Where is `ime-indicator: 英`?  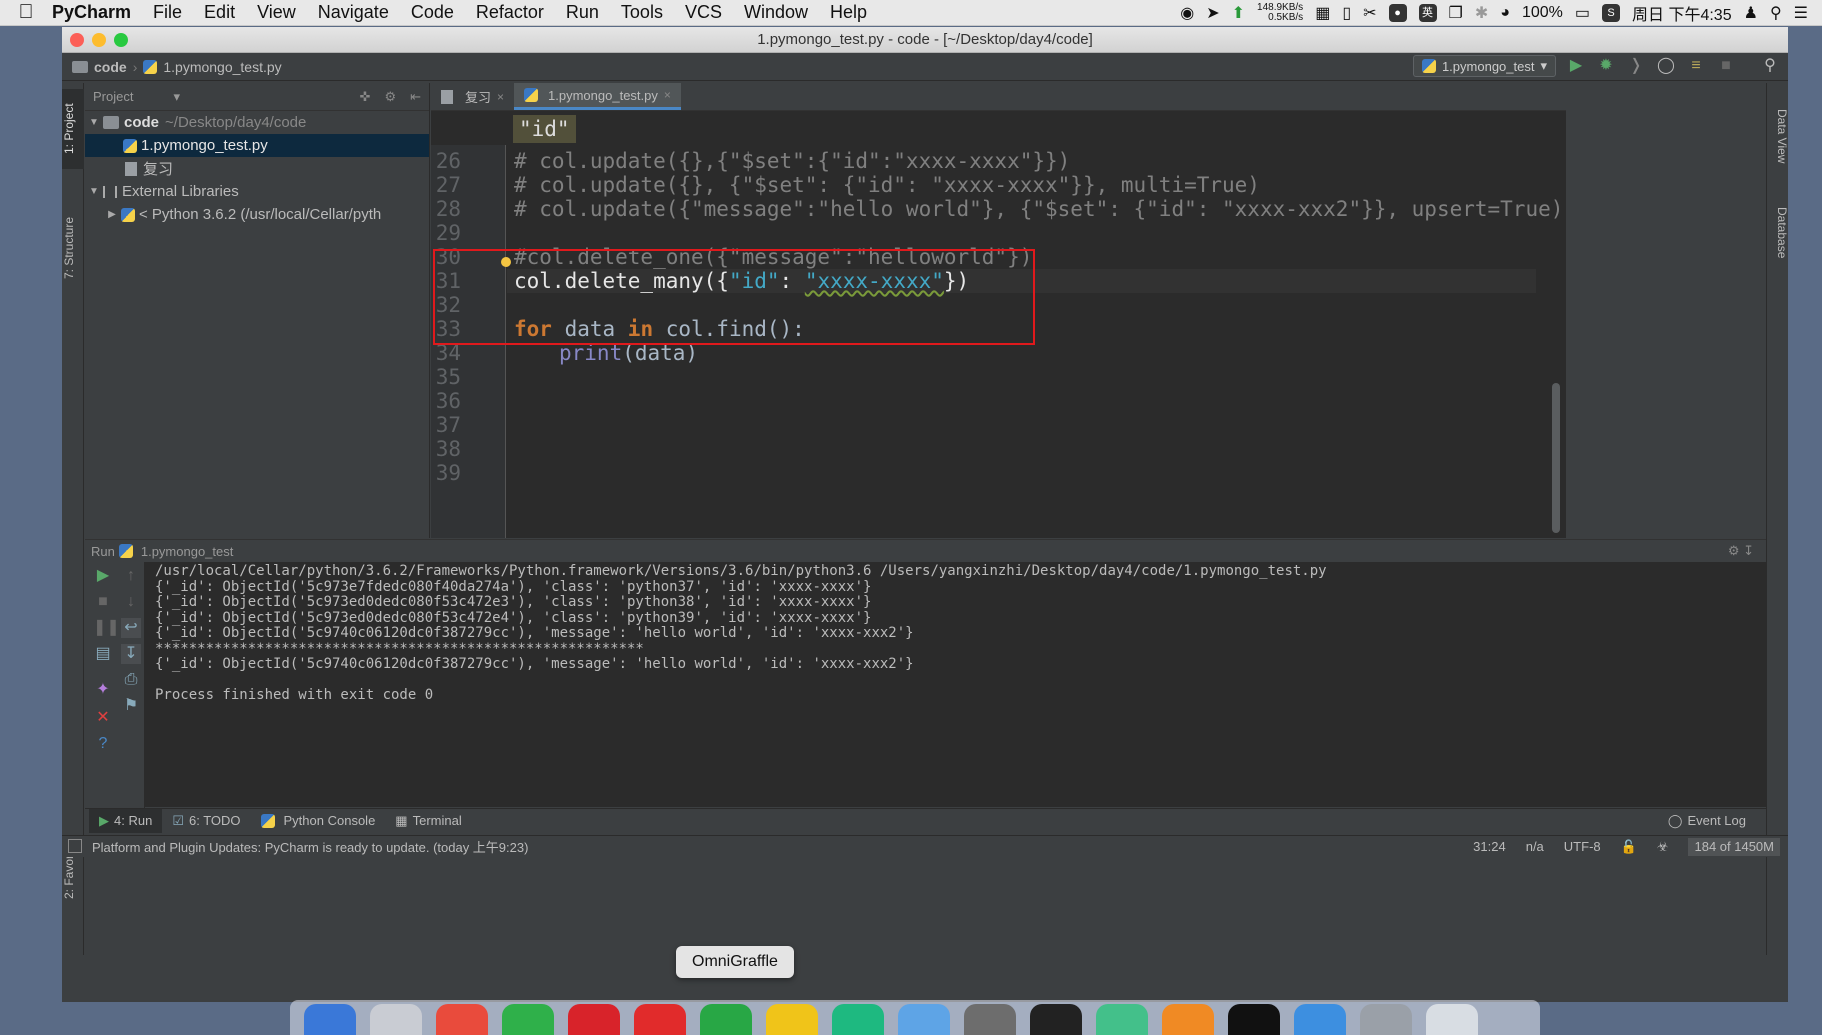
ime-indicator: 英 is located at coordinates (1427, 13).